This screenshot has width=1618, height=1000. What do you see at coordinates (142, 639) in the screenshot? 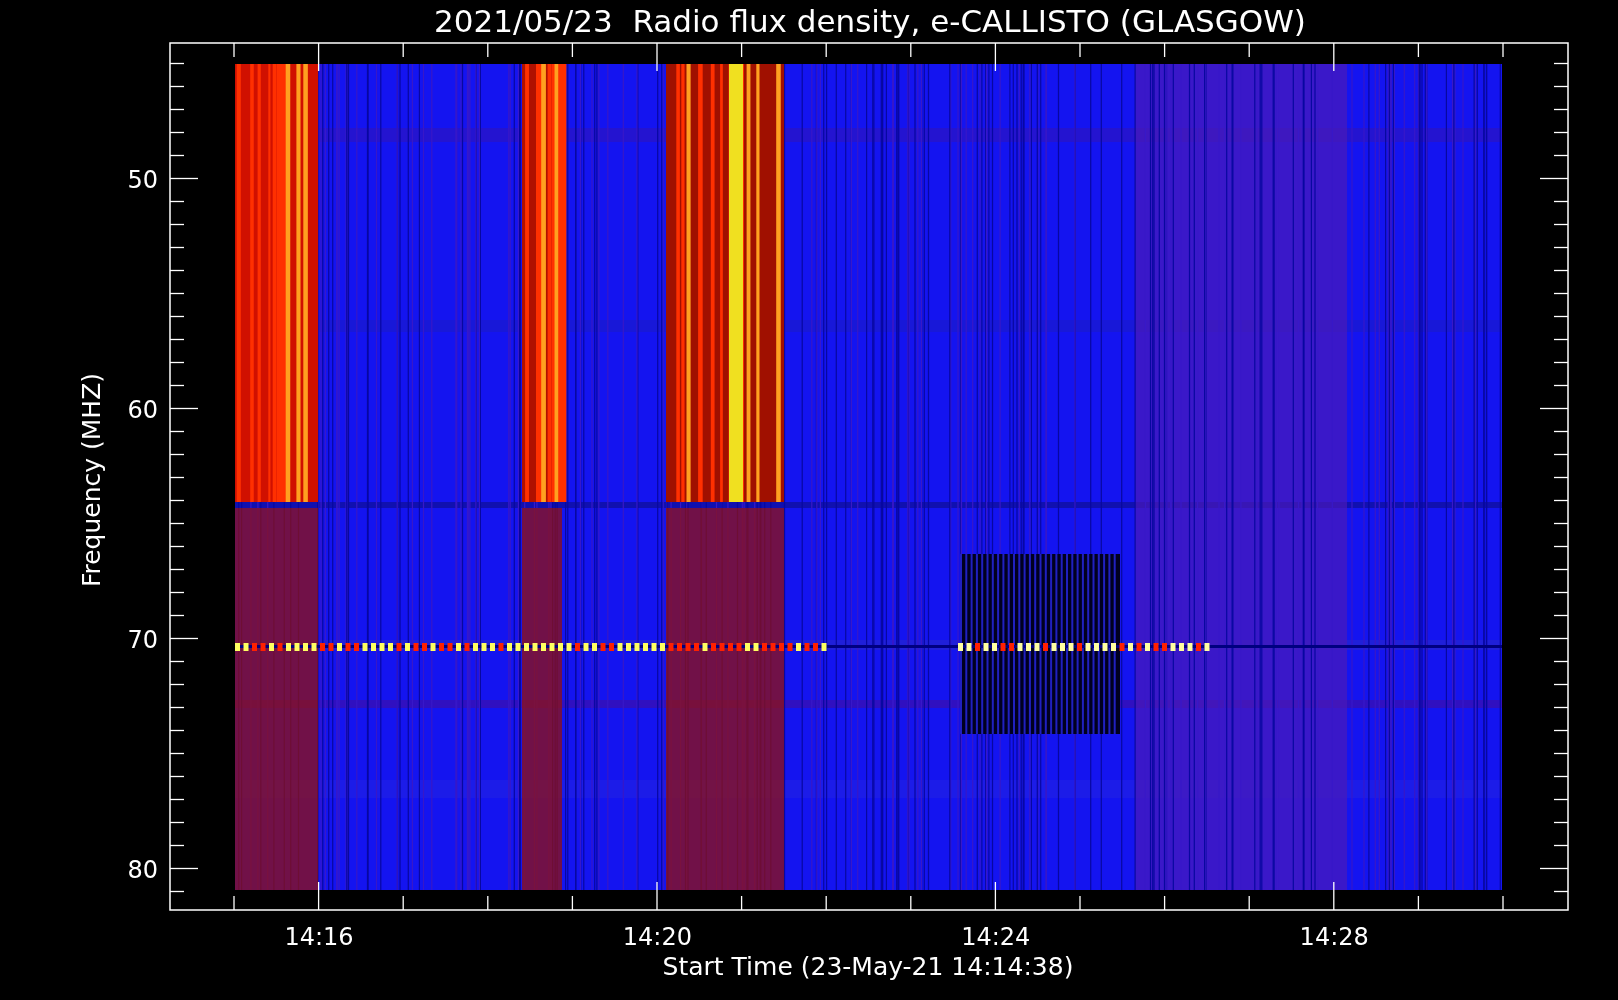
I see `y-tick-label: 70` at bounding box center [142, 639].